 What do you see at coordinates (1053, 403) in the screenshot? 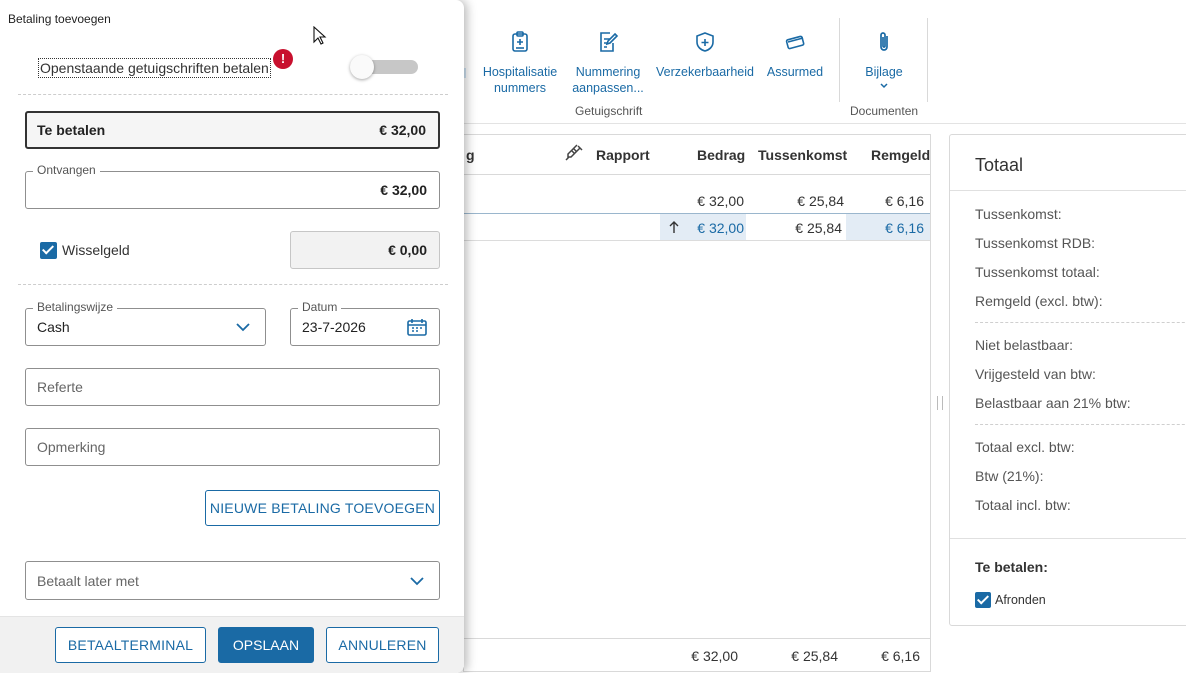
I see `belastbaar-21-label: Belastbaar aan 21% btw:` at bounding box center [1053, 403].